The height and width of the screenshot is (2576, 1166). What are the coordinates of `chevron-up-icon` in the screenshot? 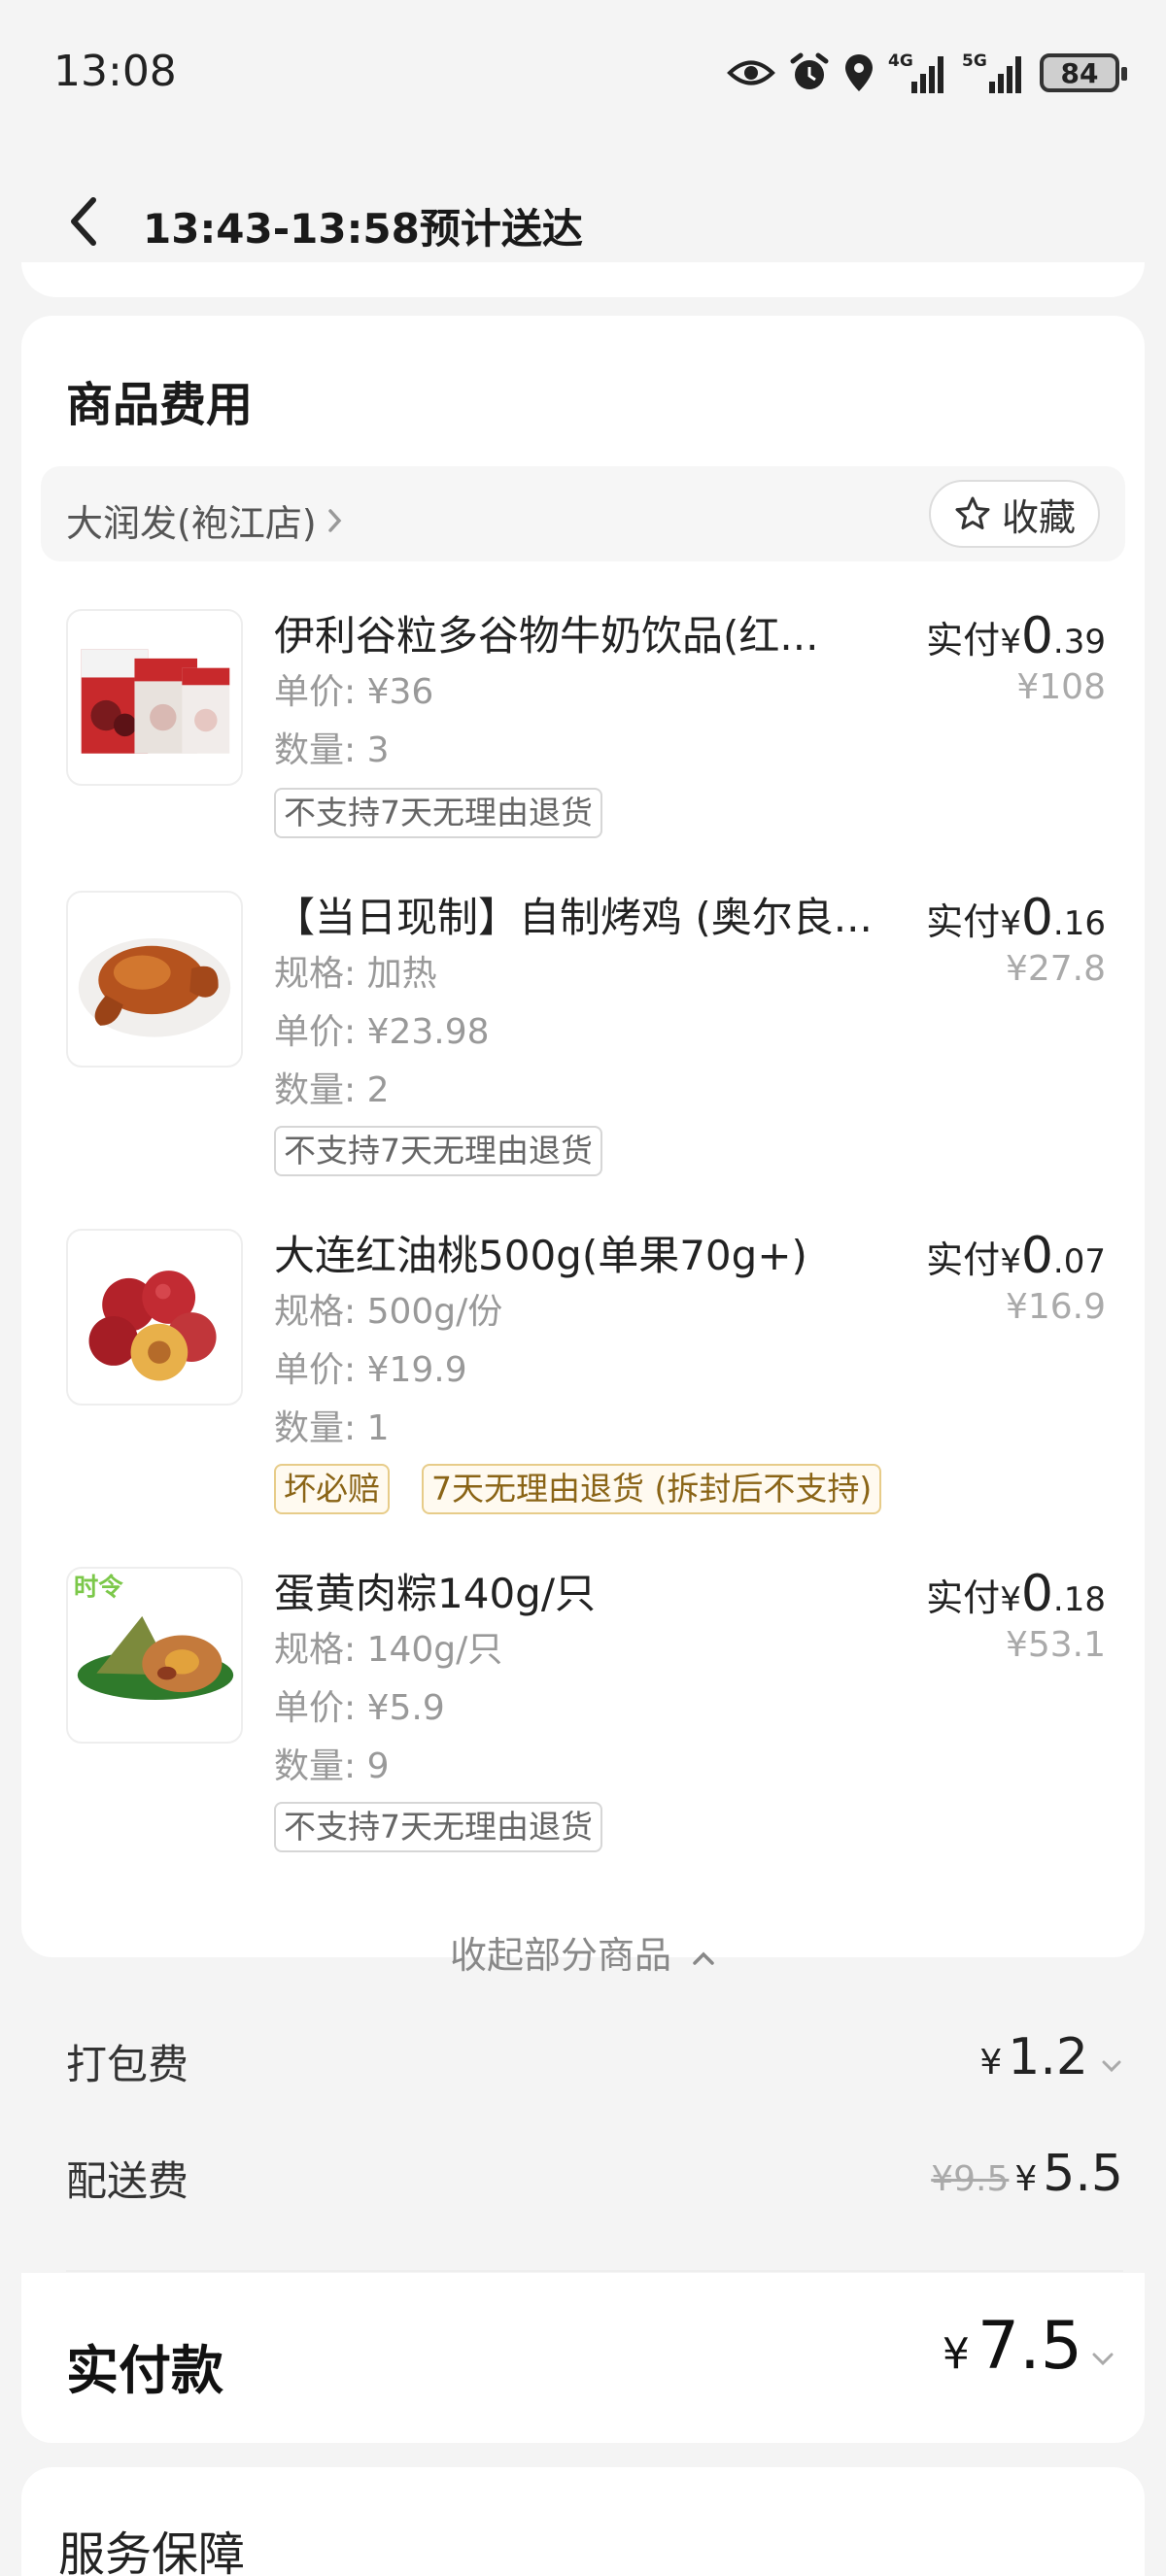 It's located at (703, 1958).